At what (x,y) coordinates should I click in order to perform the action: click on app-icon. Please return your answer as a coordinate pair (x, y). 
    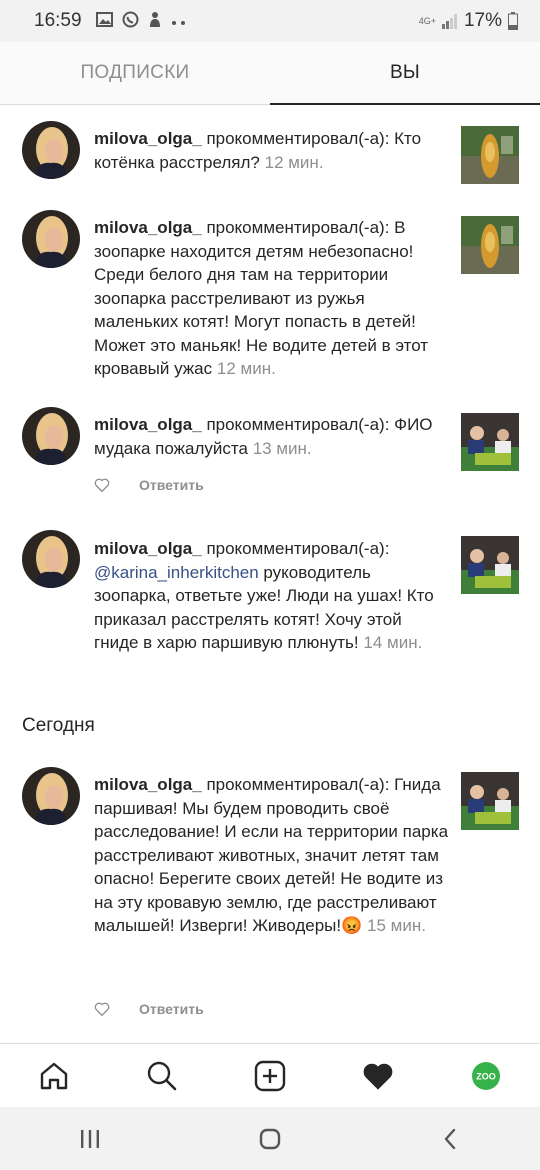
    Looking at the image, I should click on (155, 21).